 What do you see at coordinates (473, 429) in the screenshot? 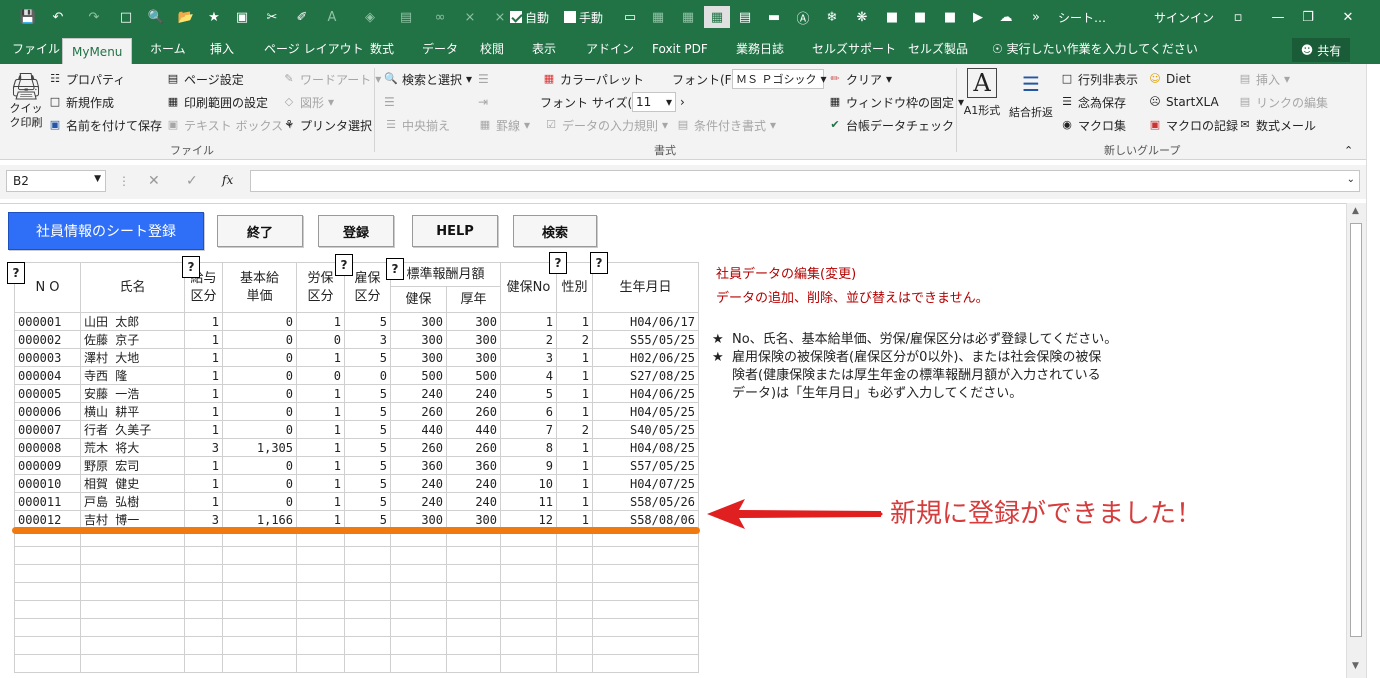
I see `table-cell: 440` at bounding box center [473, 429].